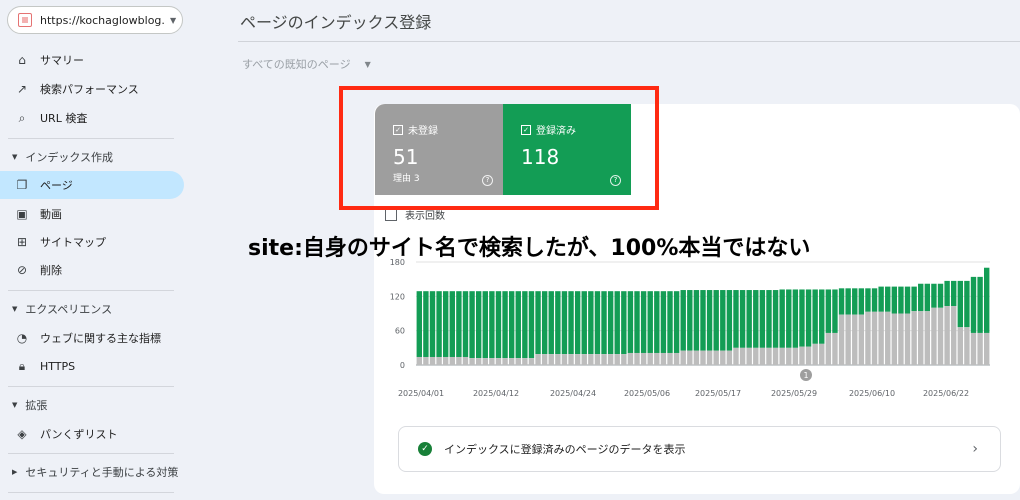 The width and height of the screenshot is (1020, 500). Describe the element at coordinates (64, 118) in the screenshot. I see `sidebar-item-label: URL 検査` at that location.